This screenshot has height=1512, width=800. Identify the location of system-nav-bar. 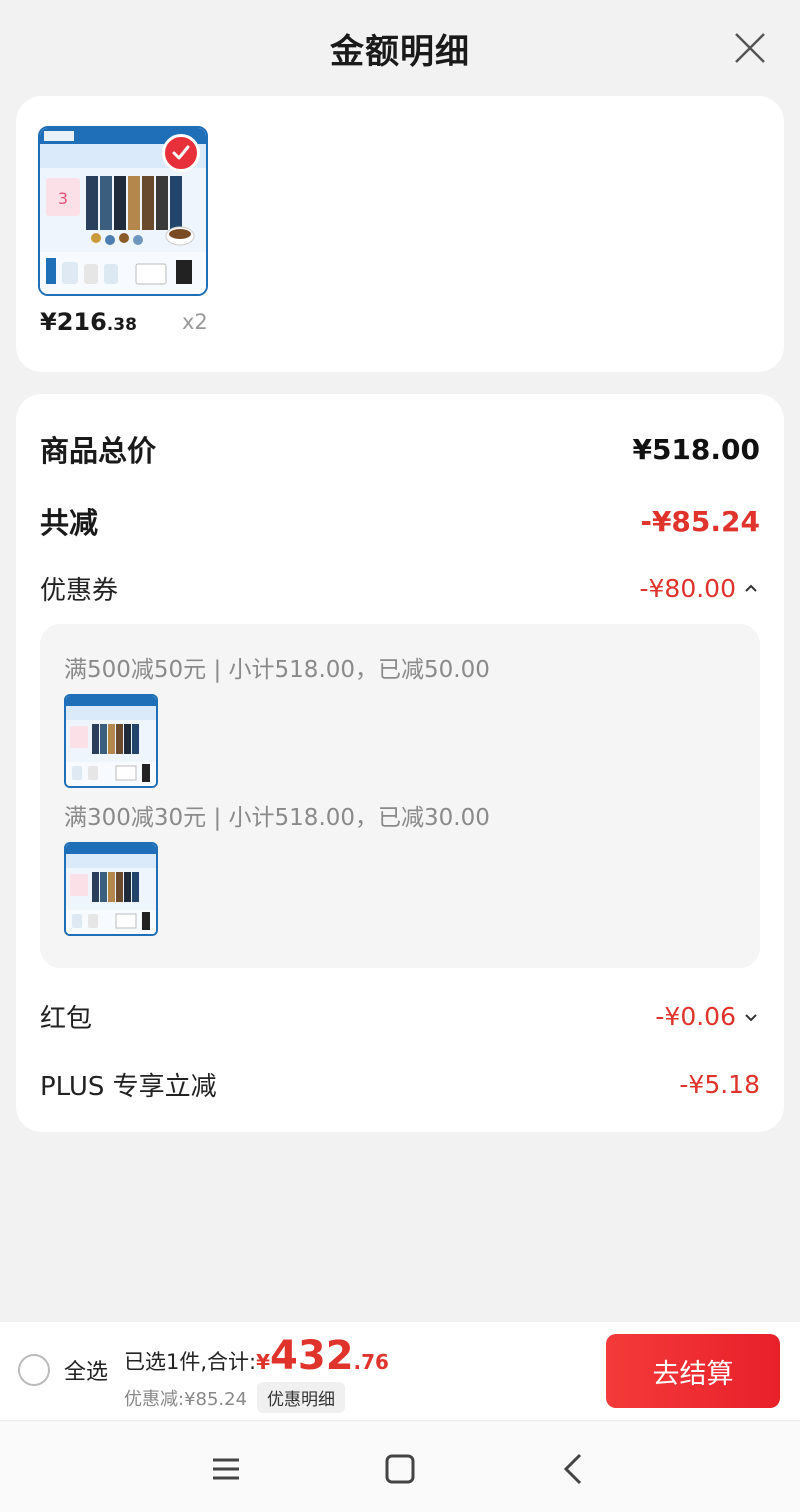
(400, 1466).